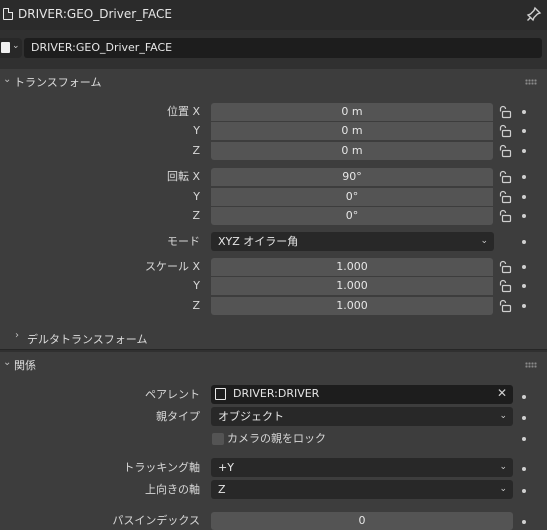 This screenshot has width=547, height=530. What do you see at coordinates (196, 215) in the screenshot?
I see `rotation-z-label: Z` at bounding box center [196, 215].